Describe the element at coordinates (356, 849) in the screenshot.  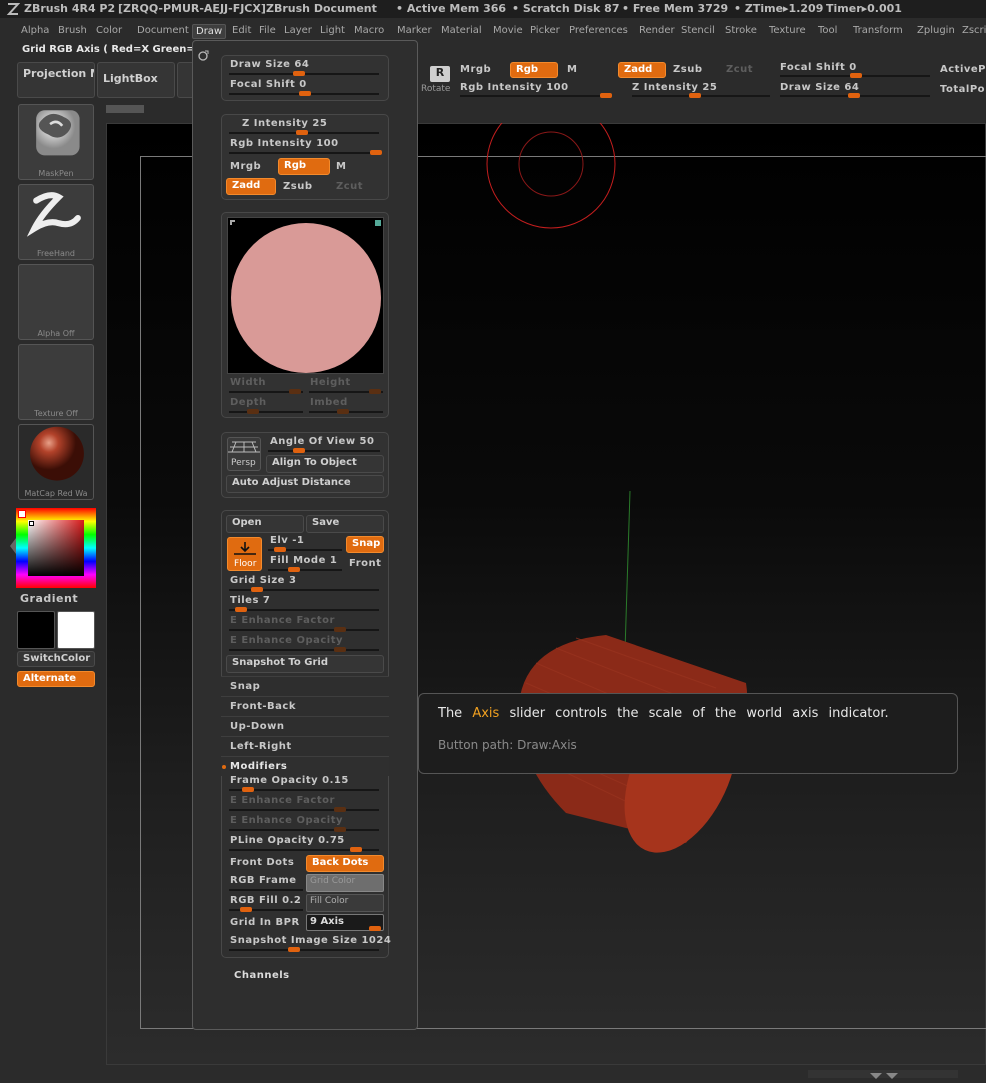
I see `pline-opacity-knob` at that location.